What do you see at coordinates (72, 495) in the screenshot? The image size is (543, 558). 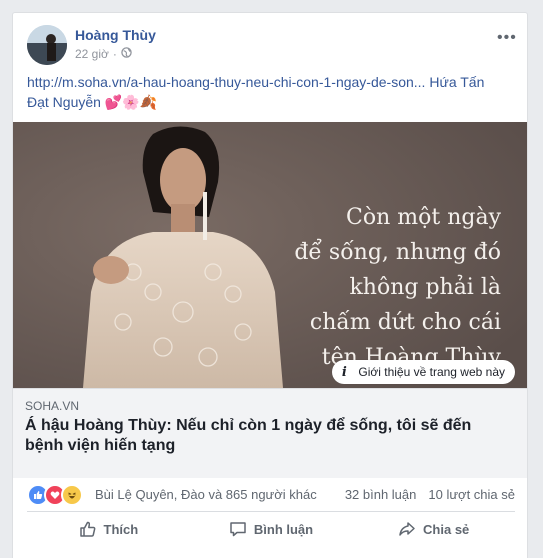 I see `haha-icon` at bounding box center [72, 495].